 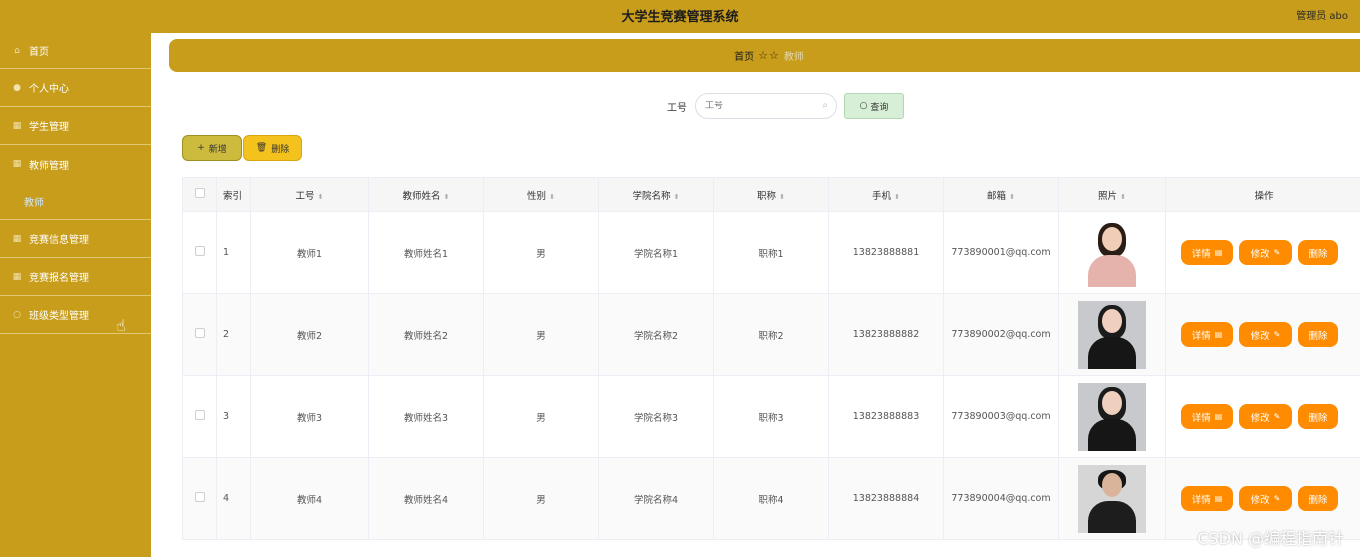 What do you see at coordinates (17, 50) in the screenshot?
I see `home-icon: ⌂` at bounding box center [17, 50].